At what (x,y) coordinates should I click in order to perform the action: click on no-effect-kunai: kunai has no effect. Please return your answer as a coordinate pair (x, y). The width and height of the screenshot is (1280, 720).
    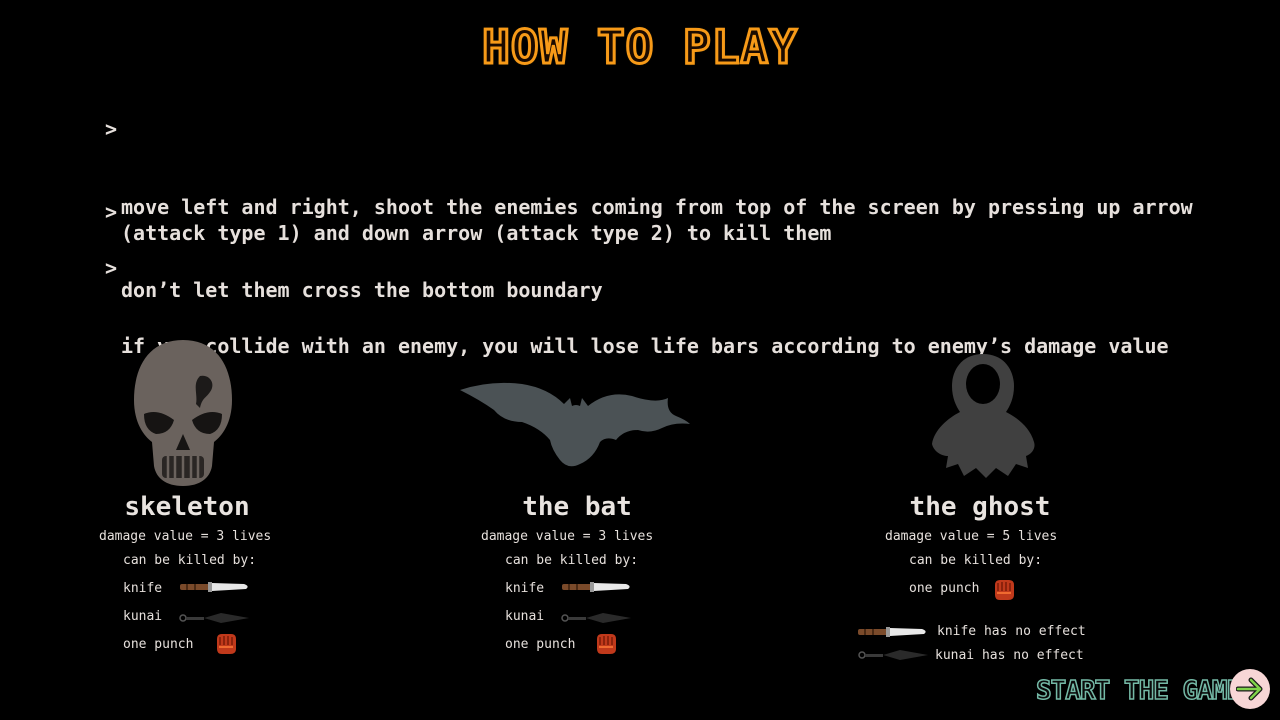
    Looking at the image, I should click on (1009, 655).